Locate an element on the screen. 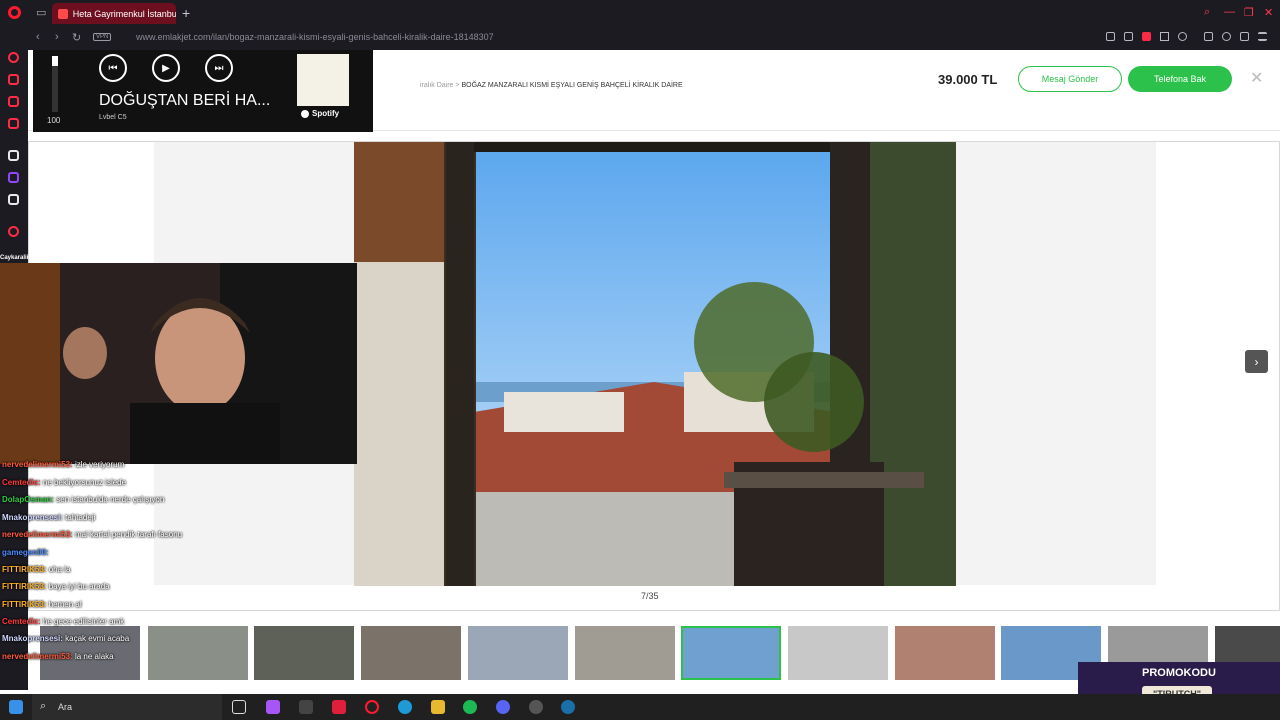 This screenshot has height=720, width=1280. snapshot-icon is located at coordinates (1128, 36).